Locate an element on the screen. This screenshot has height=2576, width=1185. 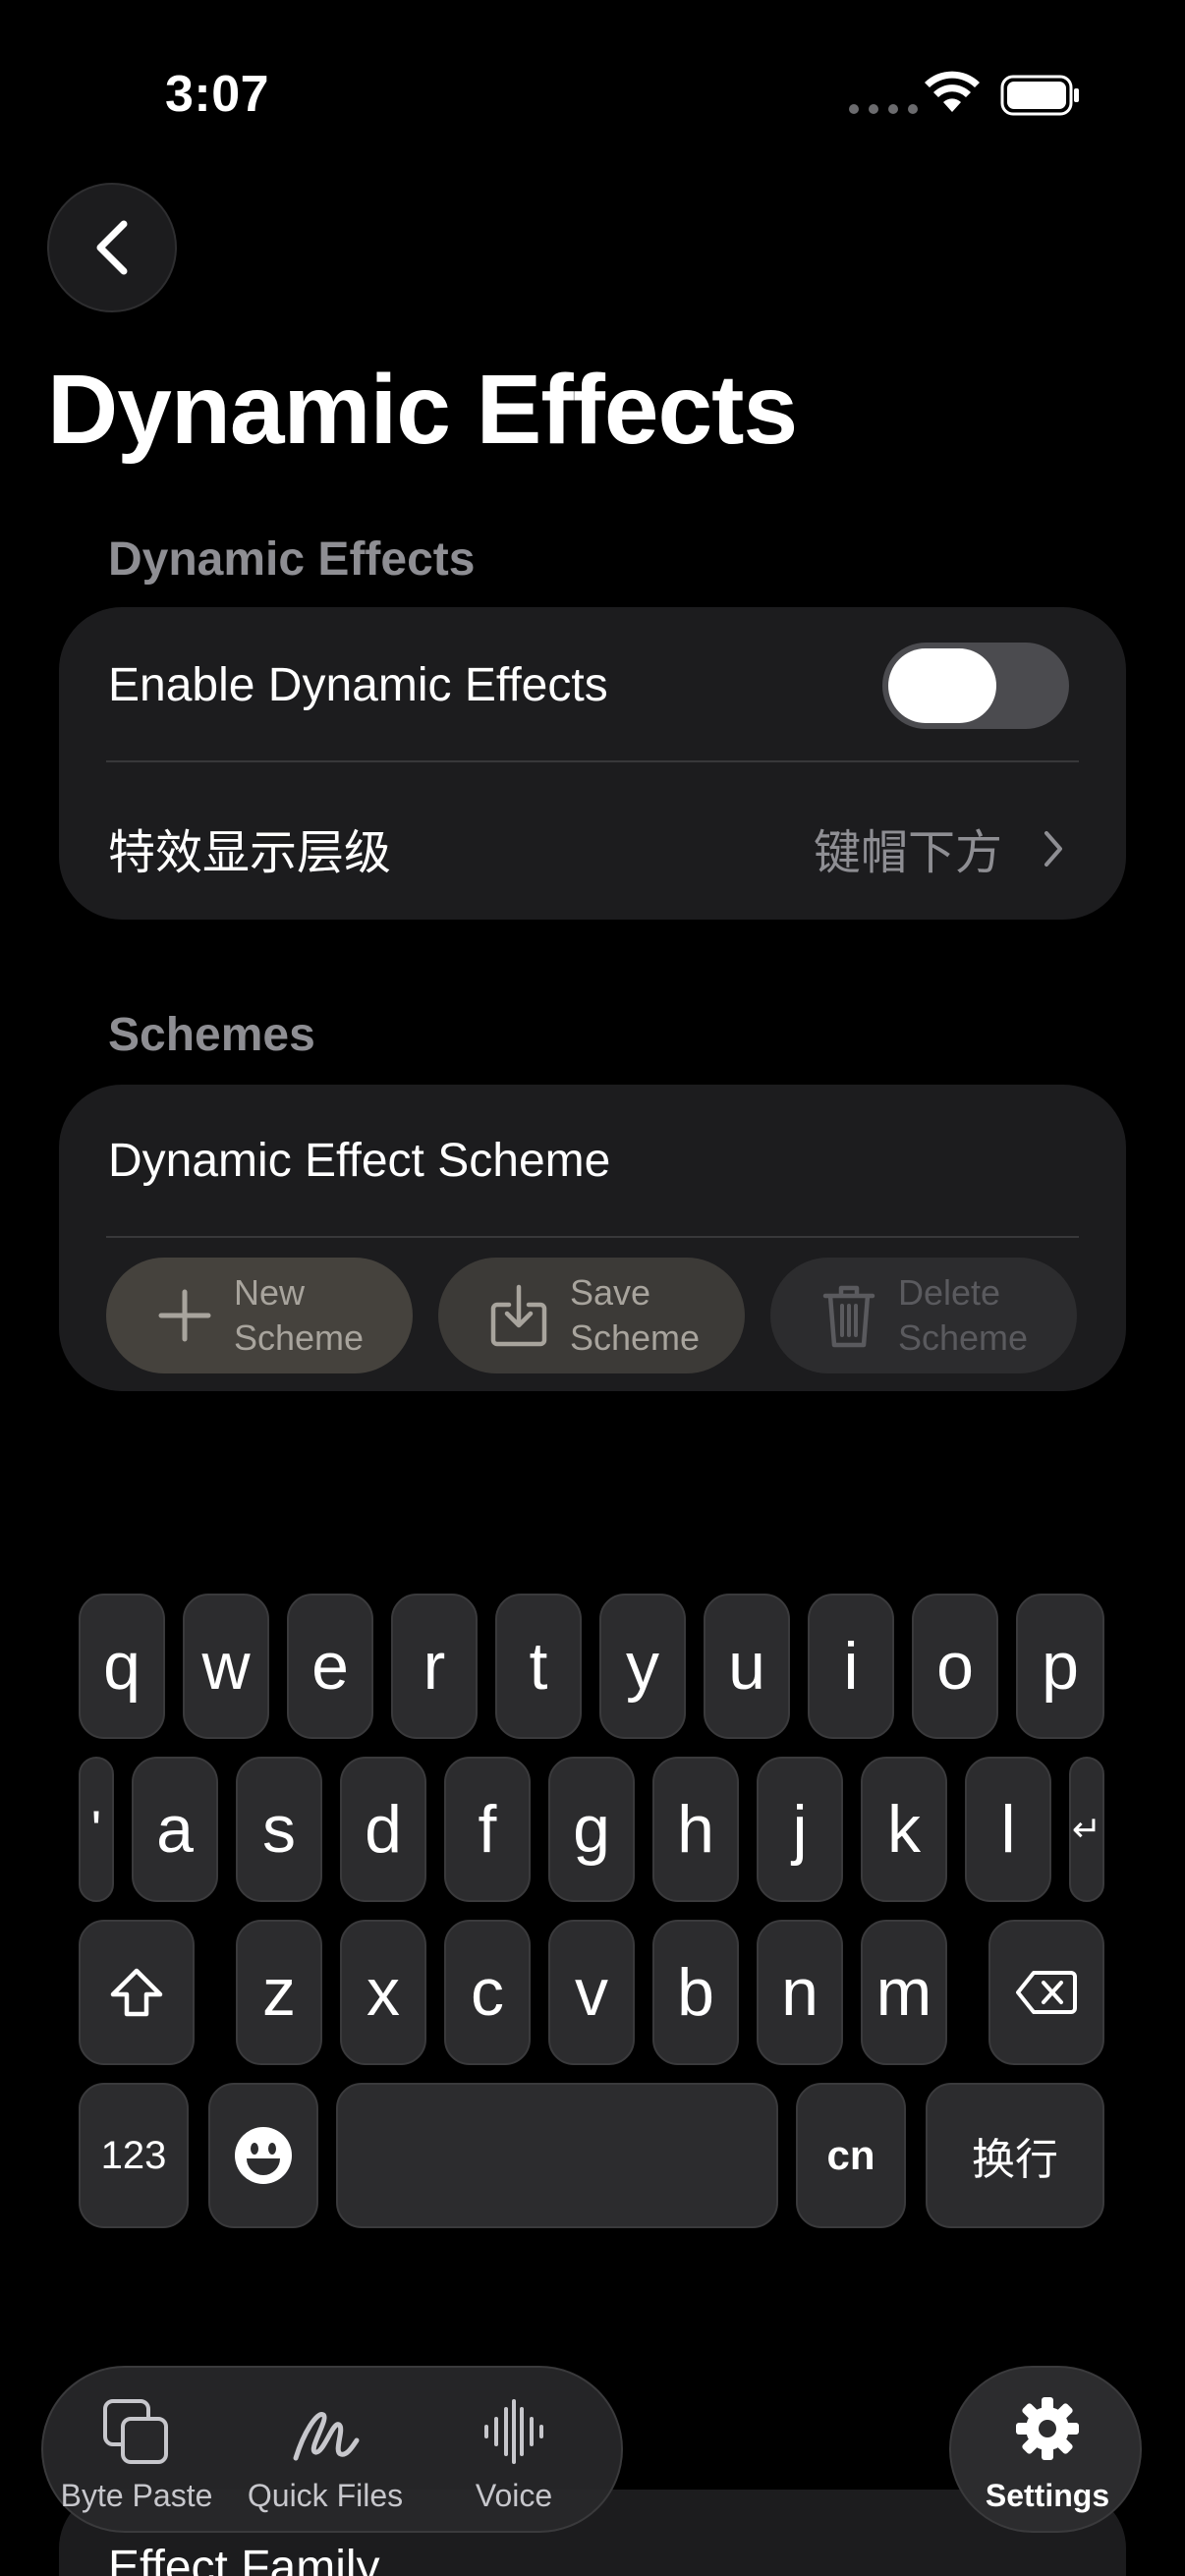
key-k: k is located at coordinates (904, 1829).